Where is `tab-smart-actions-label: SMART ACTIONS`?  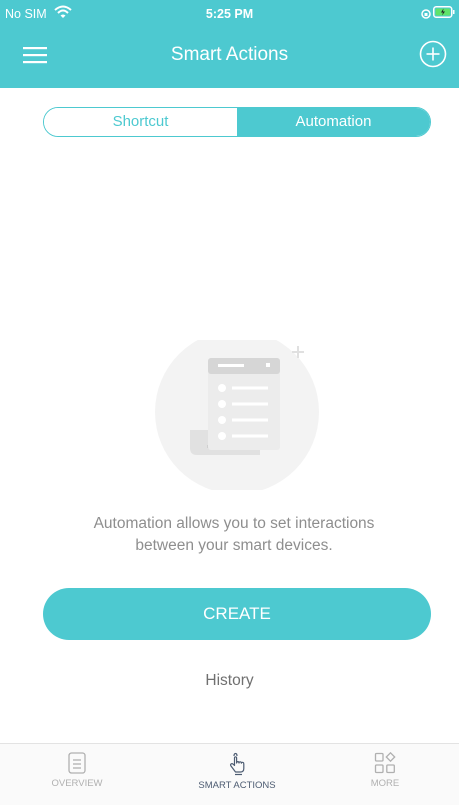 tab-smart-actions-label: SMART ACTIONS is located at coordinates (237, 785).